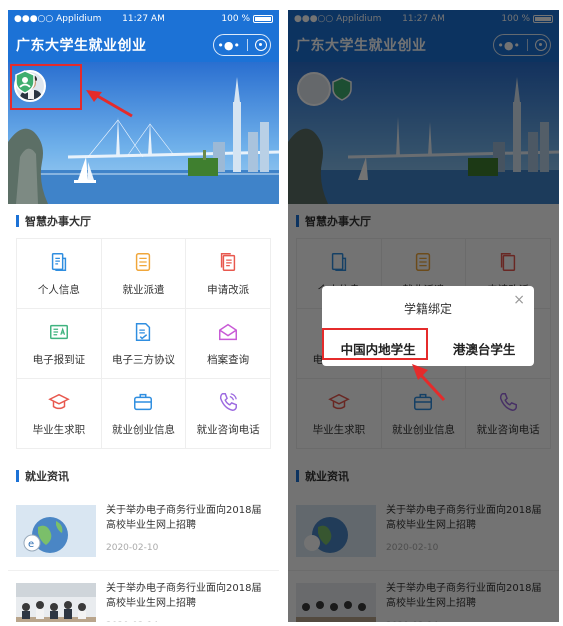 Image resolution: width=563 pixels, height=626 pixels. I want to click on news-text: 关于举办电子商务行业面向2018届高校毕业生网上招聘 2020-02-10, so click(188, 531).